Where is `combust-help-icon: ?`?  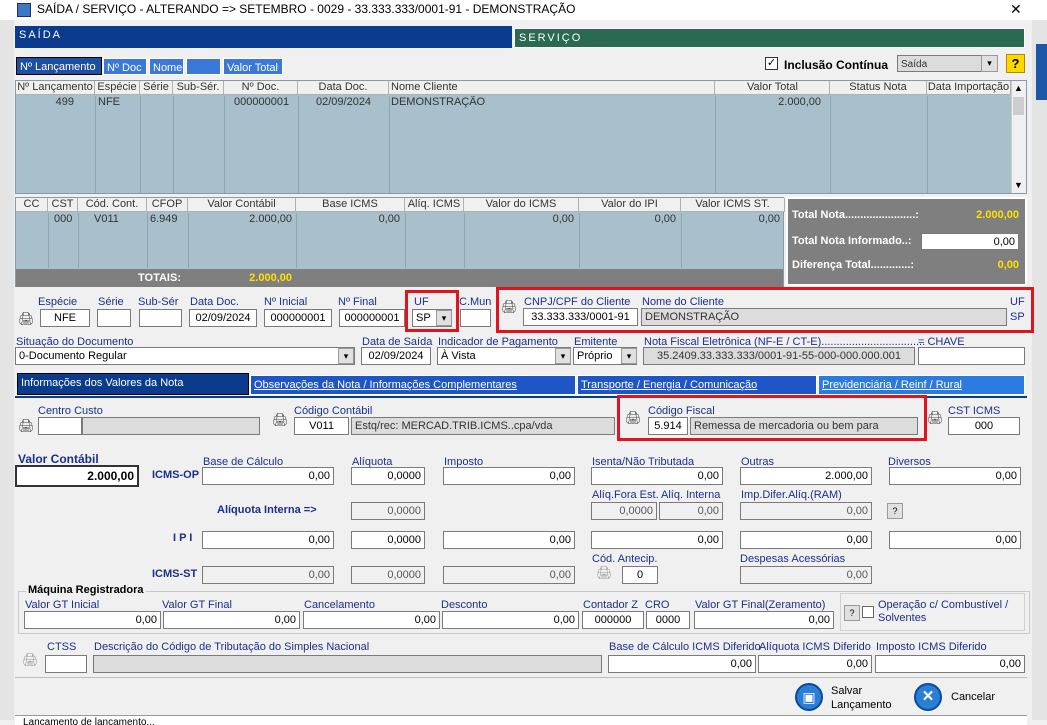 combust-help-icon: ? is located at coordinates (852, 613).